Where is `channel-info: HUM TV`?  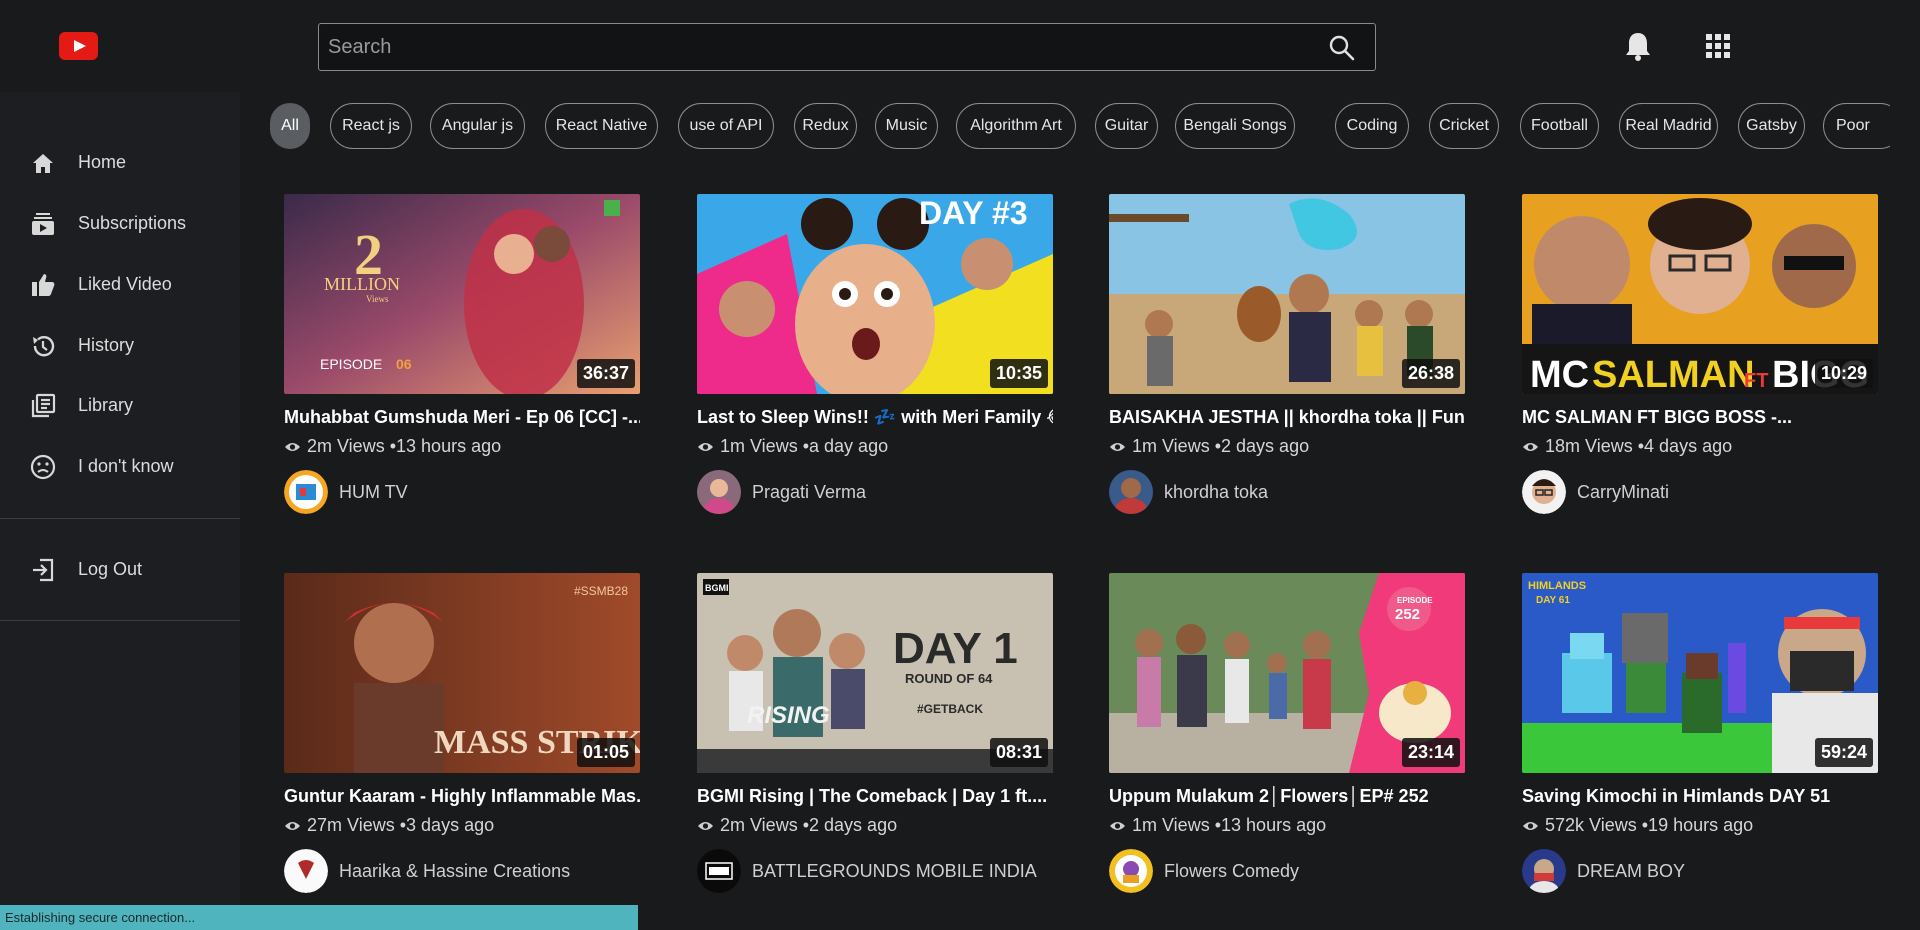 channel-info: HUM TV is located at coordinates (346, 492).